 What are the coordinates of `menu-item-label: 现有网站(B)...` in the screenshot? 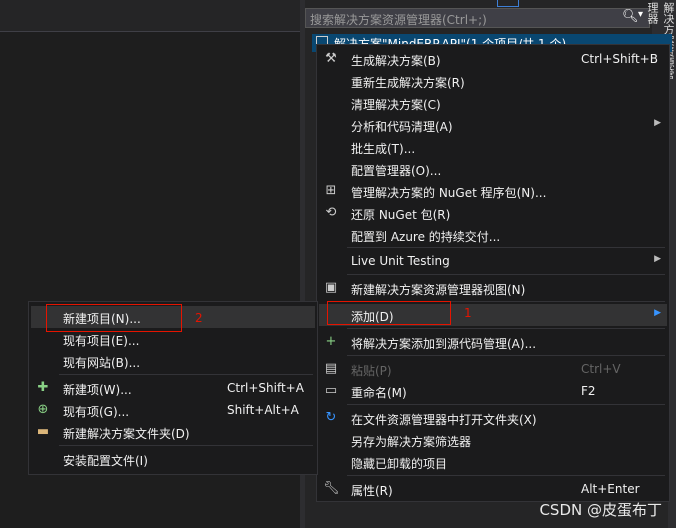 It's located at (102, 363).